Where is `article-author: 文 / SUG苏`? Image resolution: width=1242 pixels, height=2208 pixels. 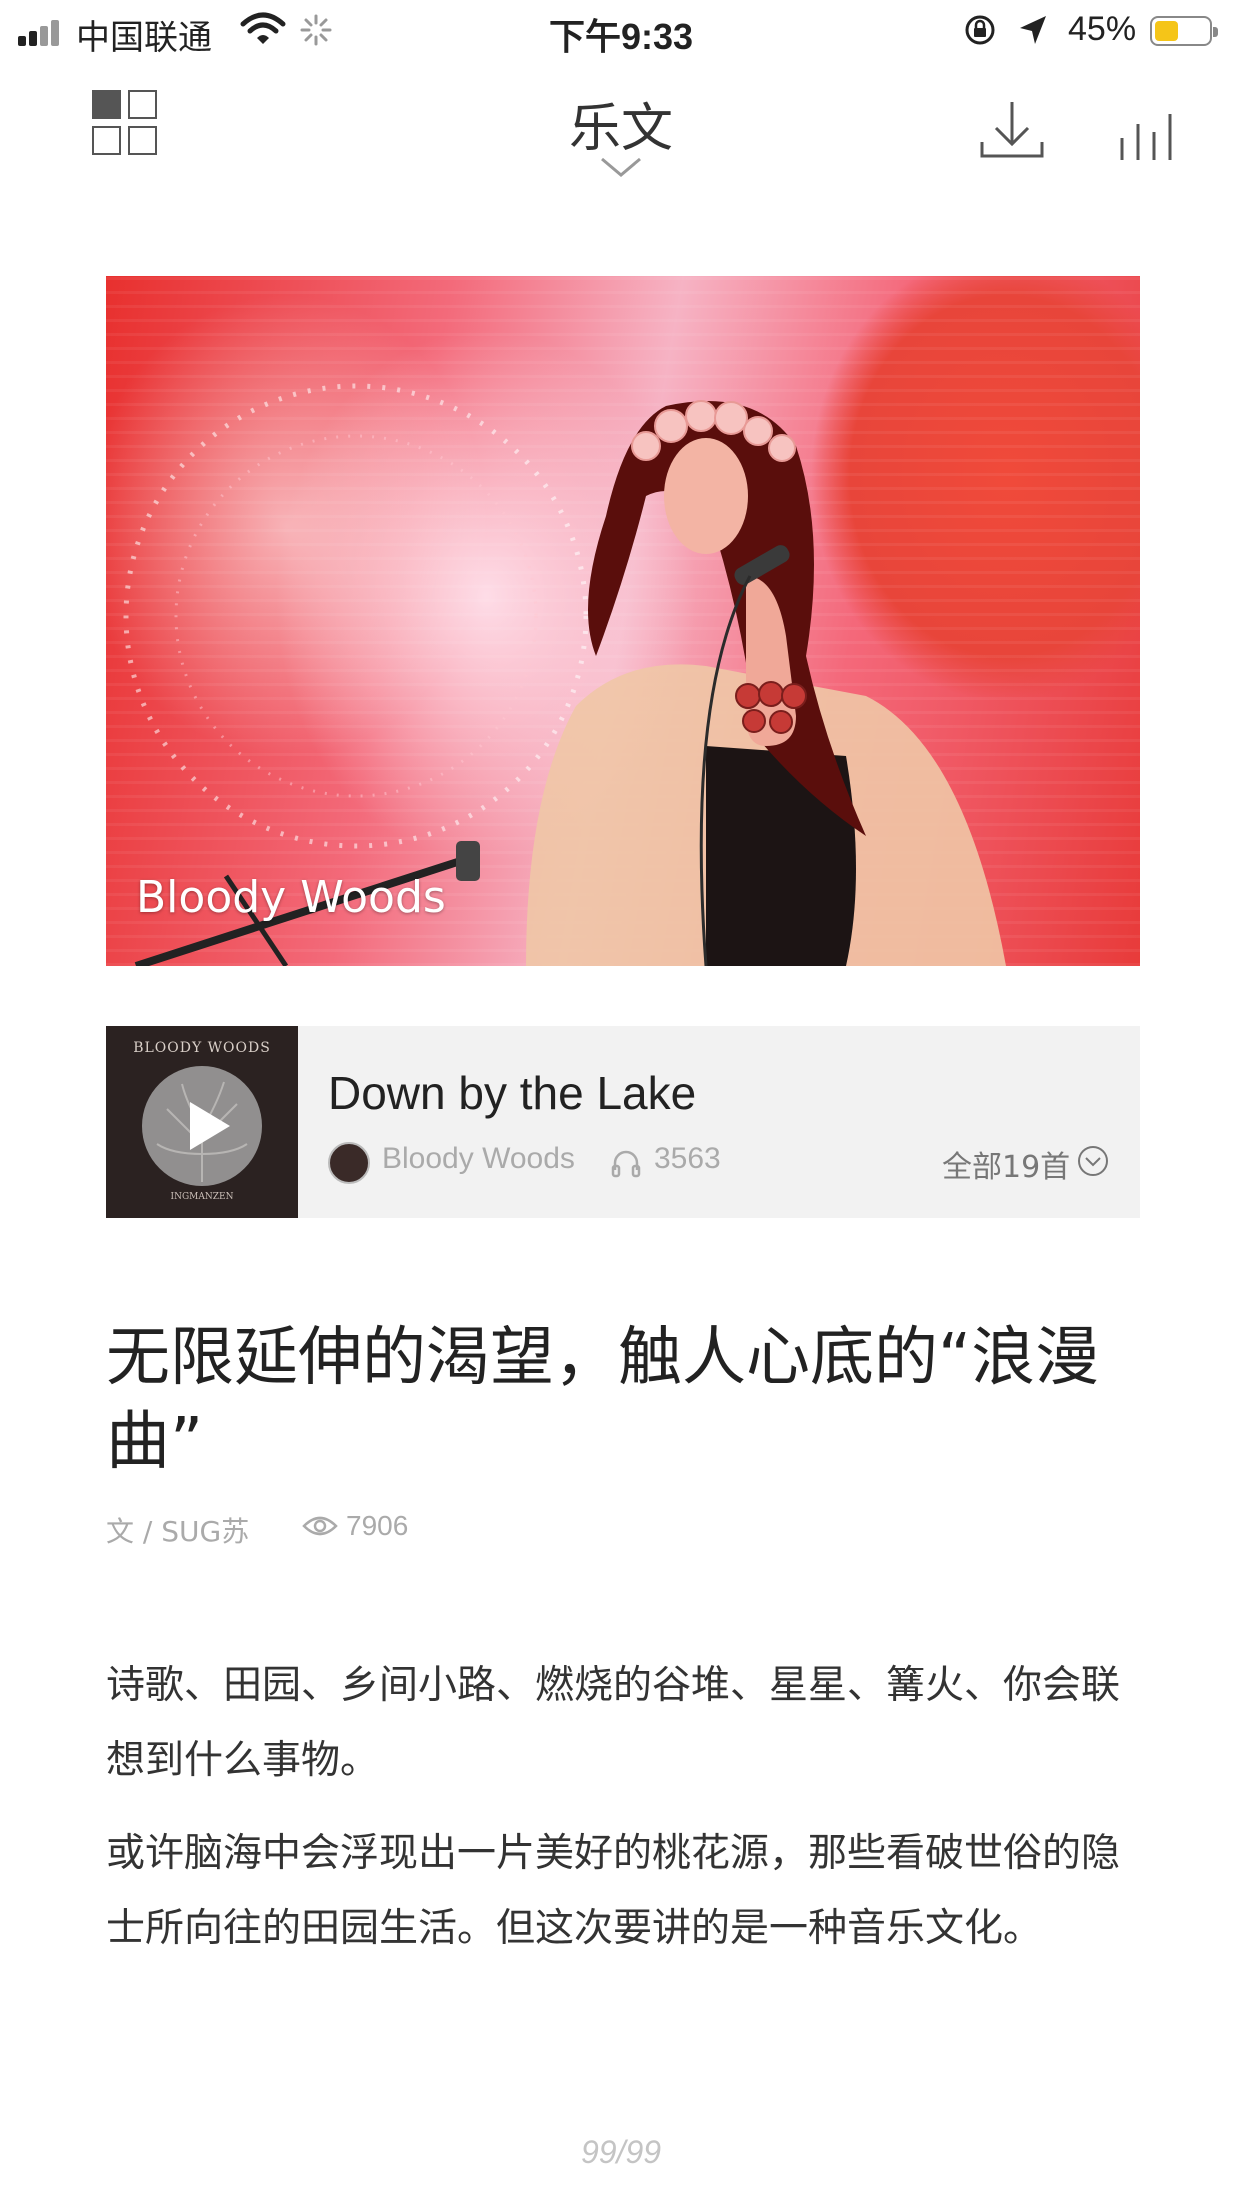
article-author: 文 / SUG苏 is located at coordinates (178, 1531).